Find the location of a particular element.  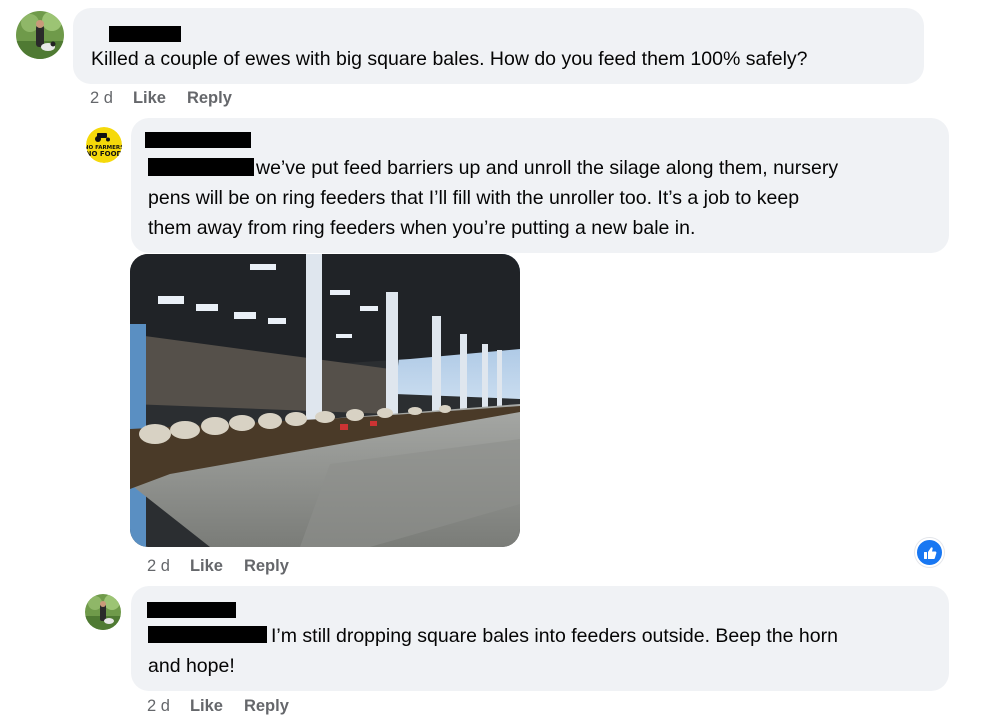

no-farmers-no-food-logo: NO FARMERS NO FOOD is located at coordinates (104, 145).